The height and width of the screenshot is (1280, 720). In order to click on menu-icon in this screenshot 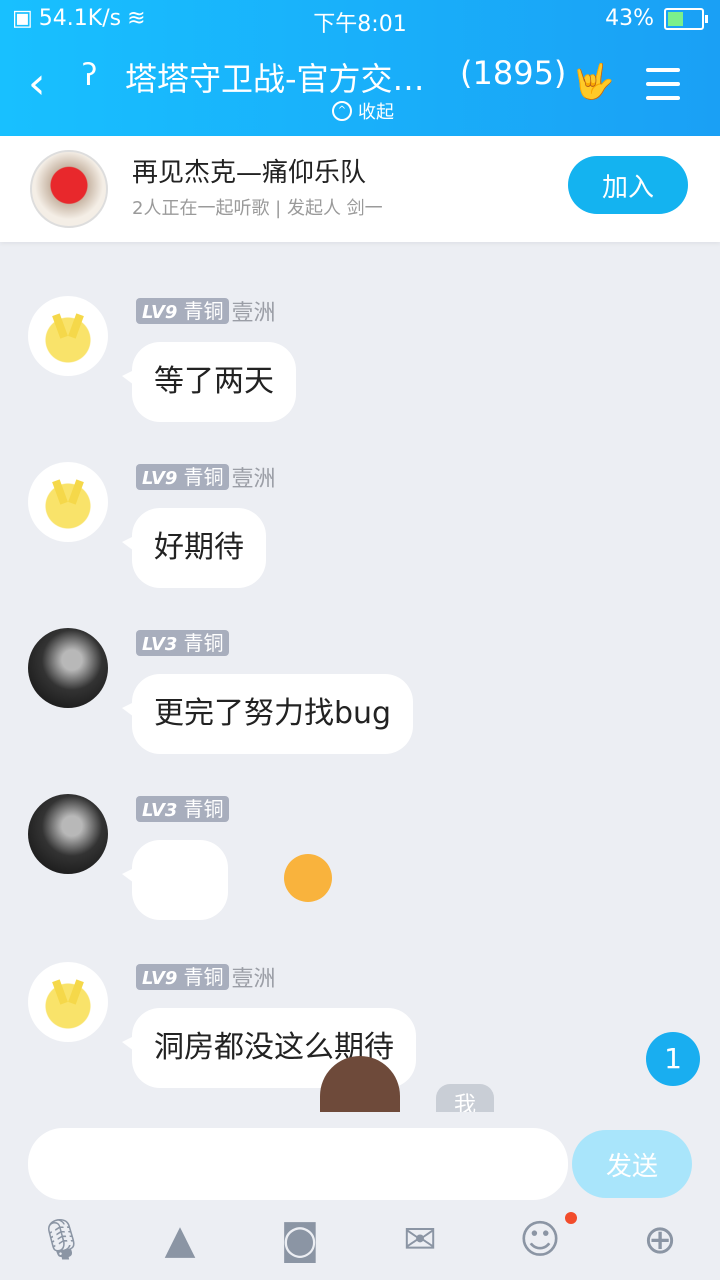, I will do `click(663, 89)`.